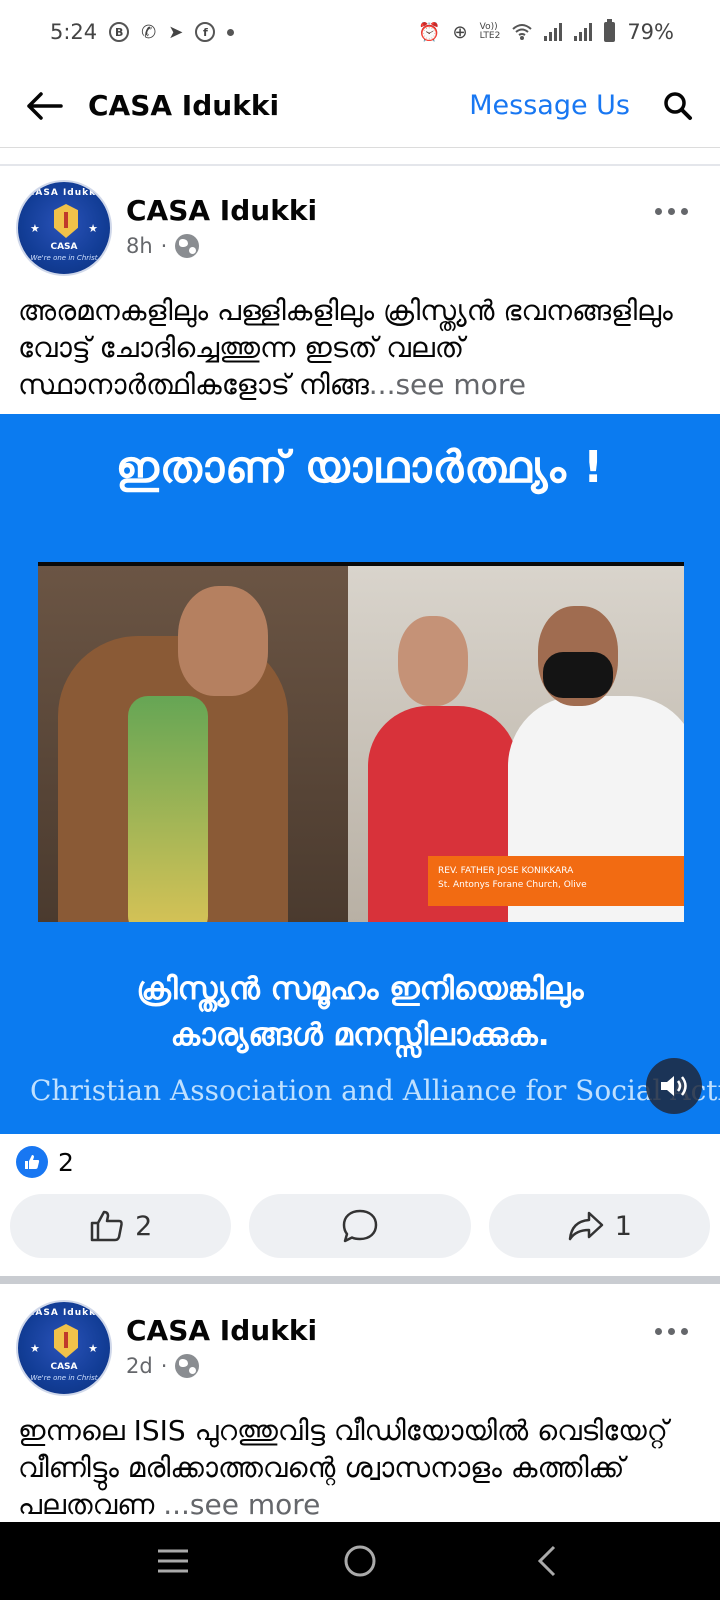  What do you see at coordinates (360, 106) in the screenshot?
I see `app-header: CASA Idukki Message Us` at bounding box center [360, 106].